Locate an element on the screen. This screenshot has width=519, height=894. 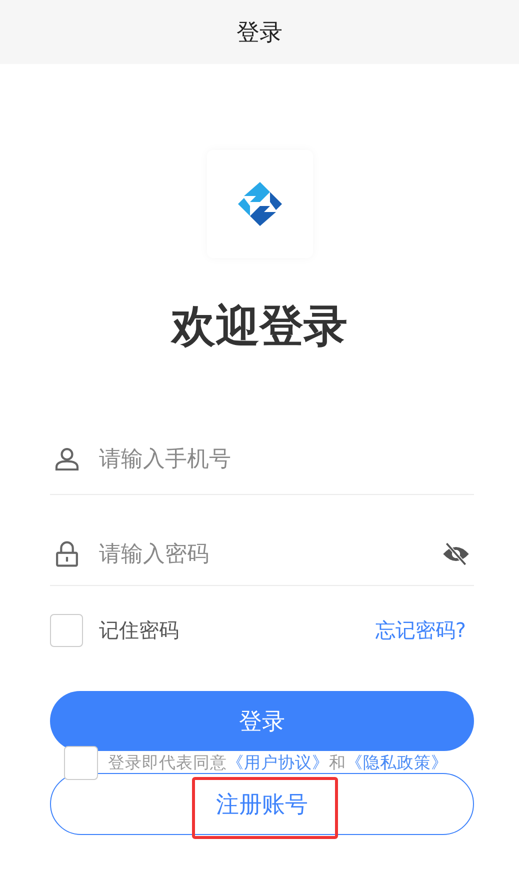
forgot-password-link: 忘记密码? is located at coordinates (420, 630).